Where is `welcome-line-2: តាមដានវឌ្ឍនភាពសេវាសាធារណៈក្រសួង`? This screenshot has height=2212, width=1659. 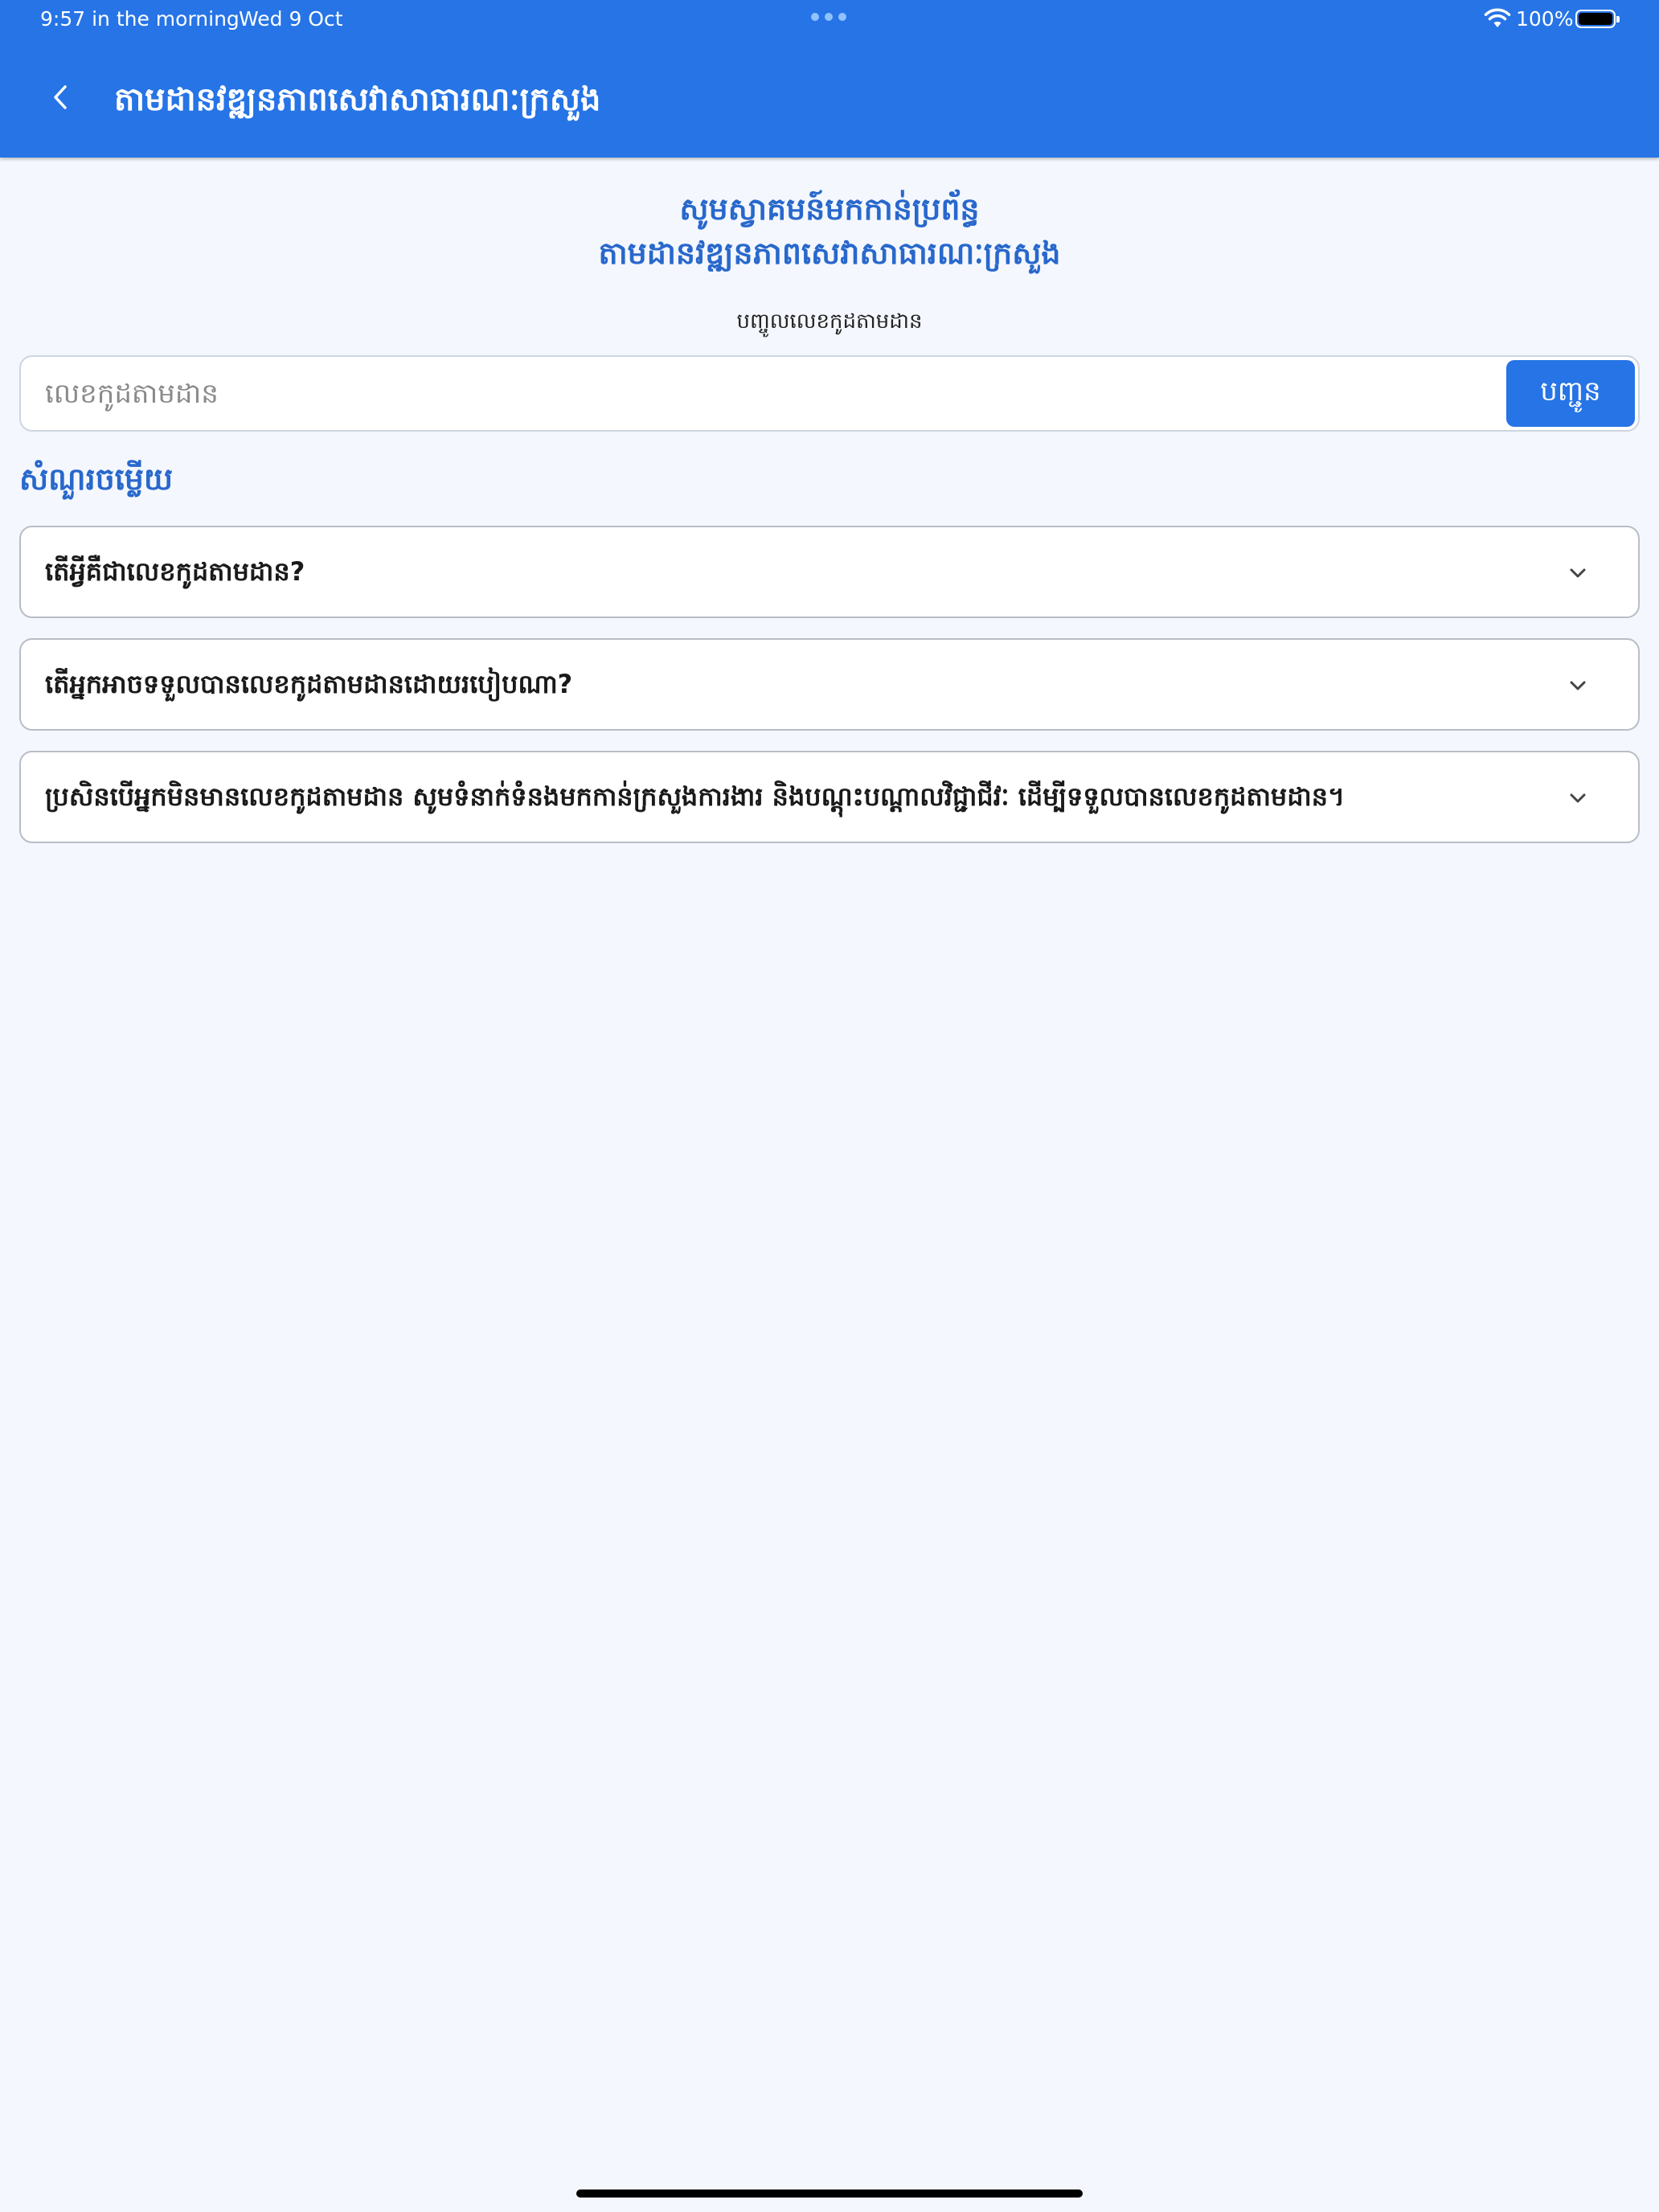
welcome-line-2: តាមដានវឌ្ឍនភាពសេវាសាធារណៈក្រសួង is located at coordinates (829, 253).